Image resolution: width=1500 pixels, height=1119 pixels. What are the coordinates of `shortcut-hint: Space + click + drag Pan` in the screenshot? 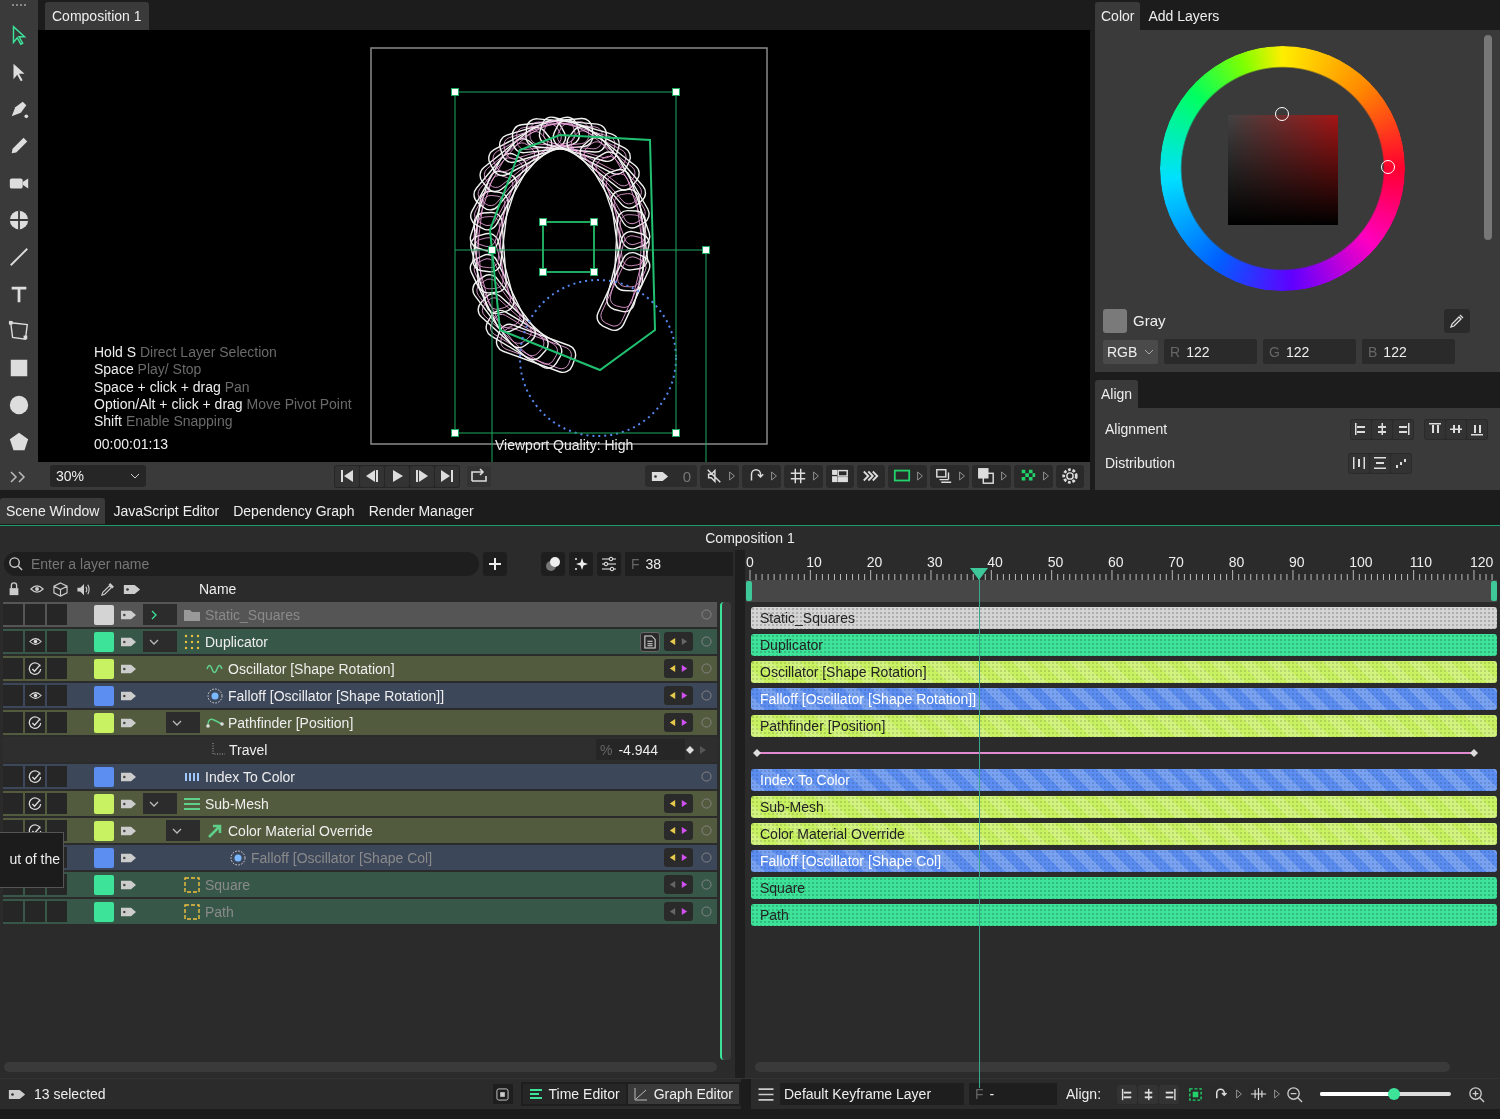 It's located at (172, 387).